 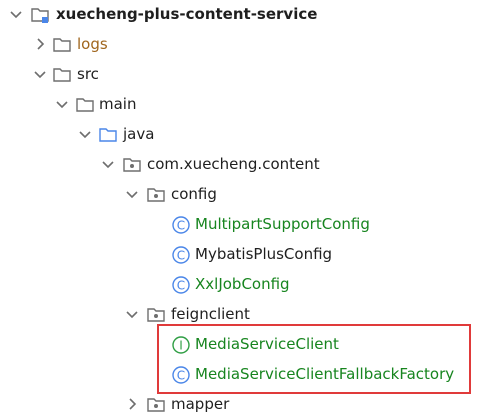 I want to click on svg-text: I, so click(x=181, y=346).